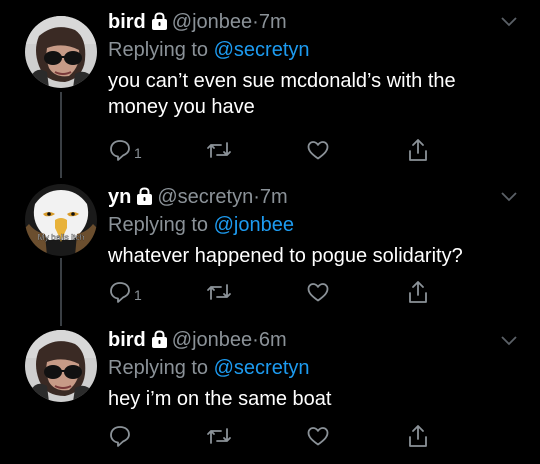 The image size is (540, 464). Describe the element at coordinates (308, 22) in the screenshot. I see `tweet-header: bird @jonbee·7m` at that location.